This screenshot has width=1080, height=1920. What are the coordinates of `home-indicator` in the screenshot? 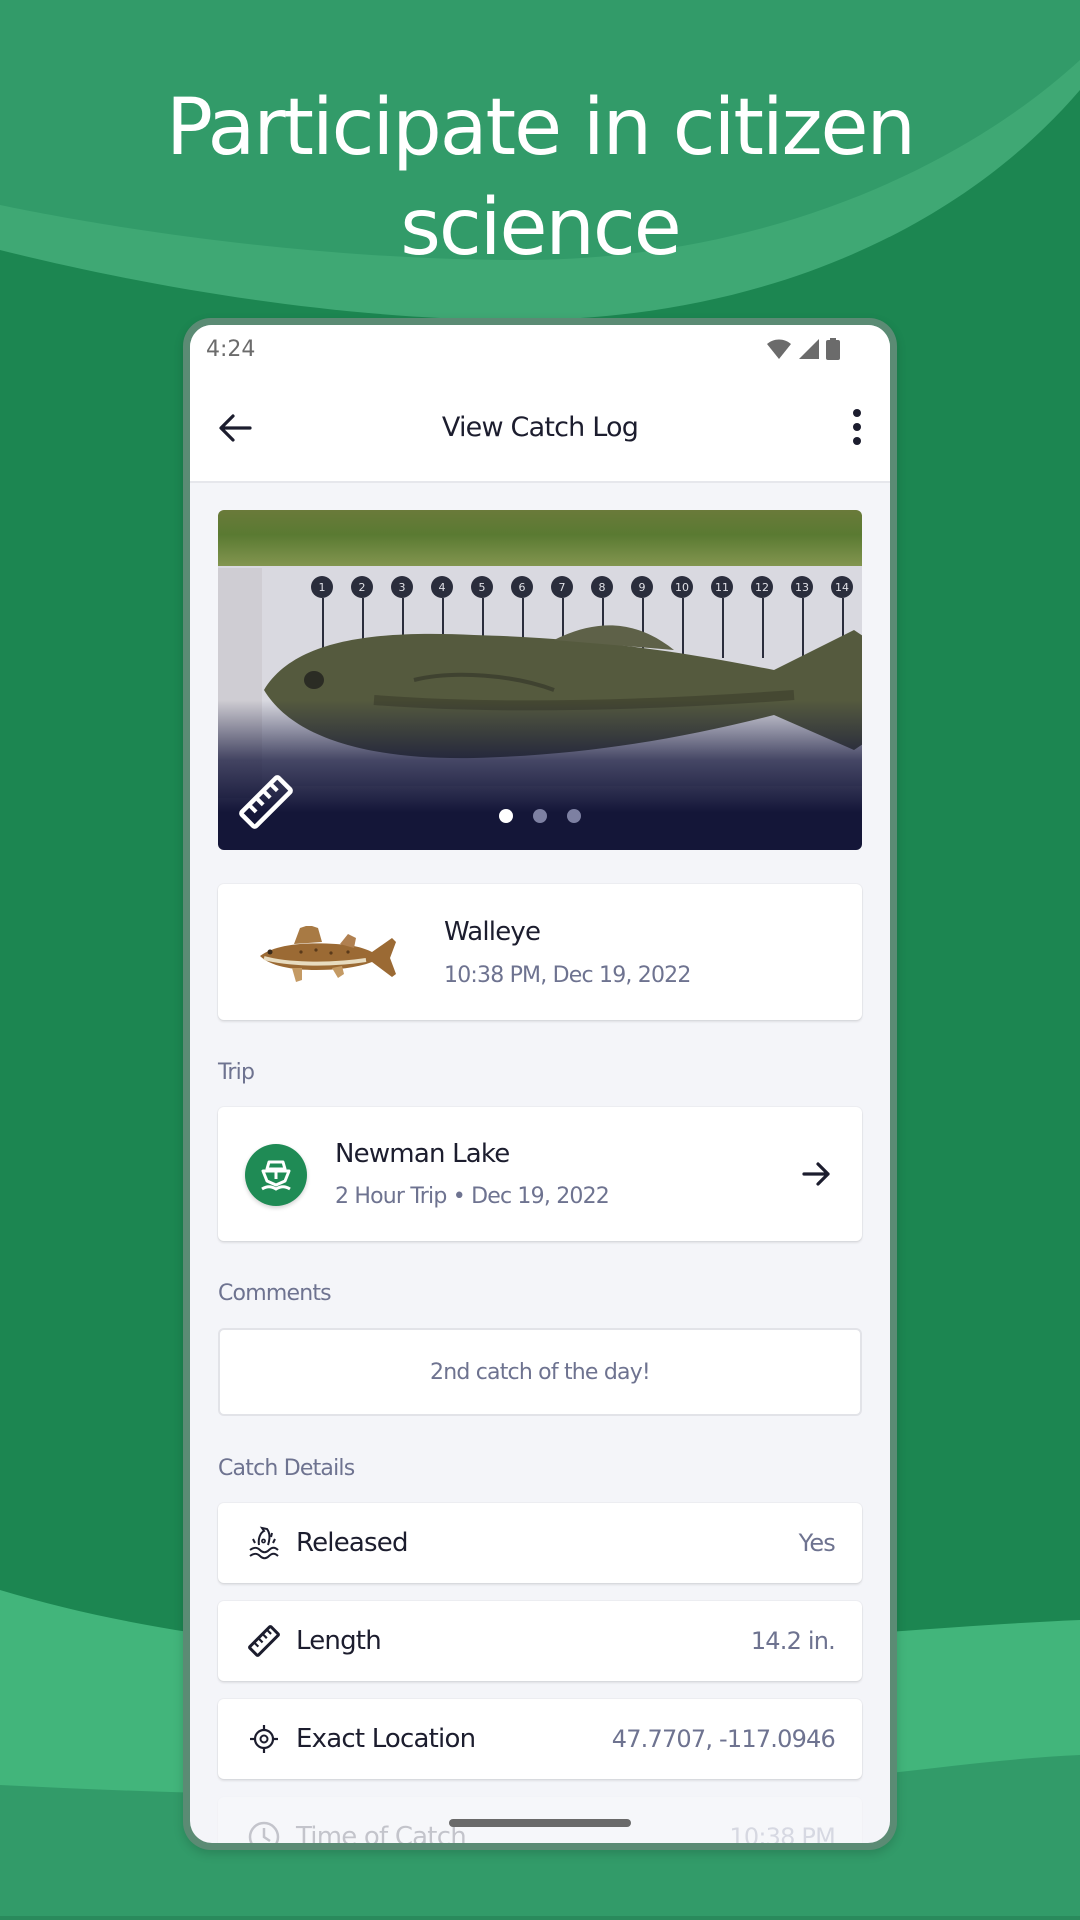 It's located at (540, 1823).